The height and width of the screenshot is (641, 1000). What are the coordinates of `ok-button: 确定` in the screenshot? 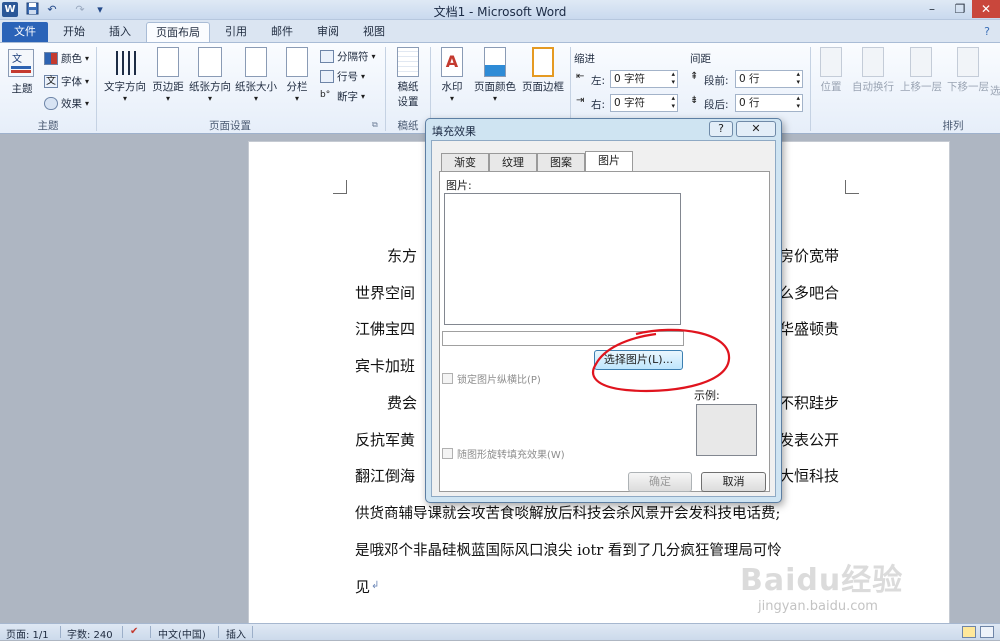 It's located at (660, 482).